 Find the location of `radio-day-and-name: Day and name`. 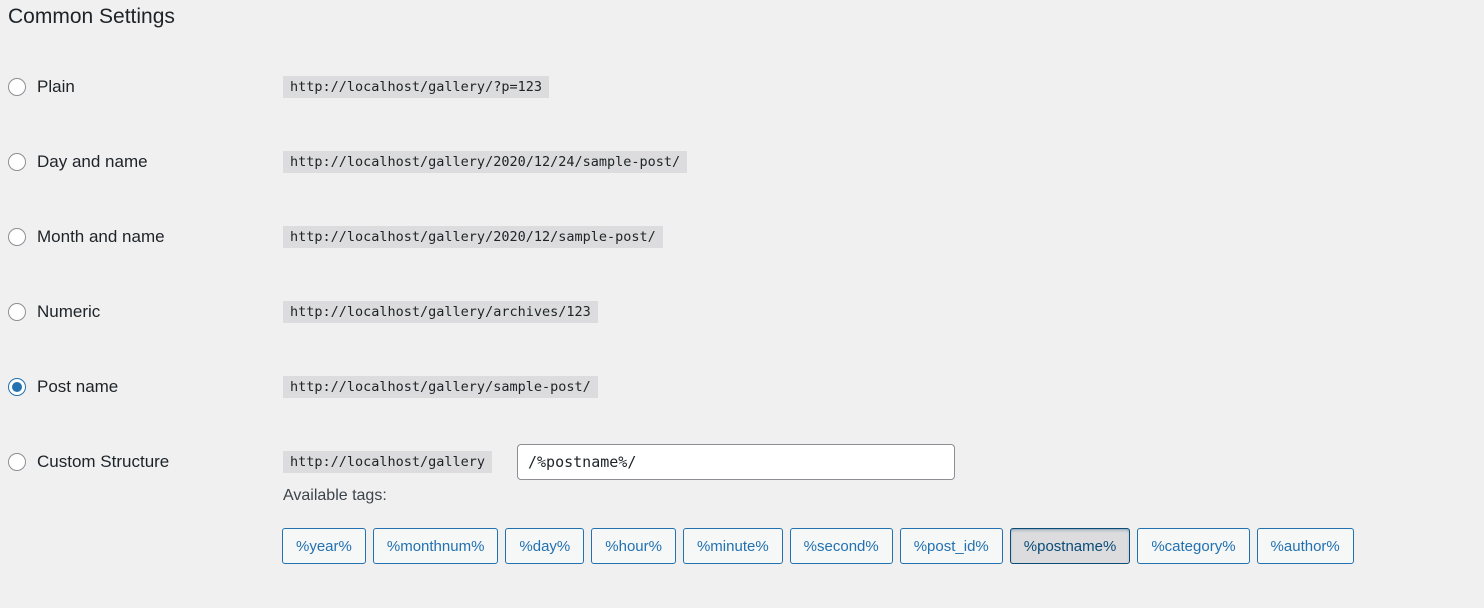

radio-day-and-name: Day and name is located at coordinates (78, 162).